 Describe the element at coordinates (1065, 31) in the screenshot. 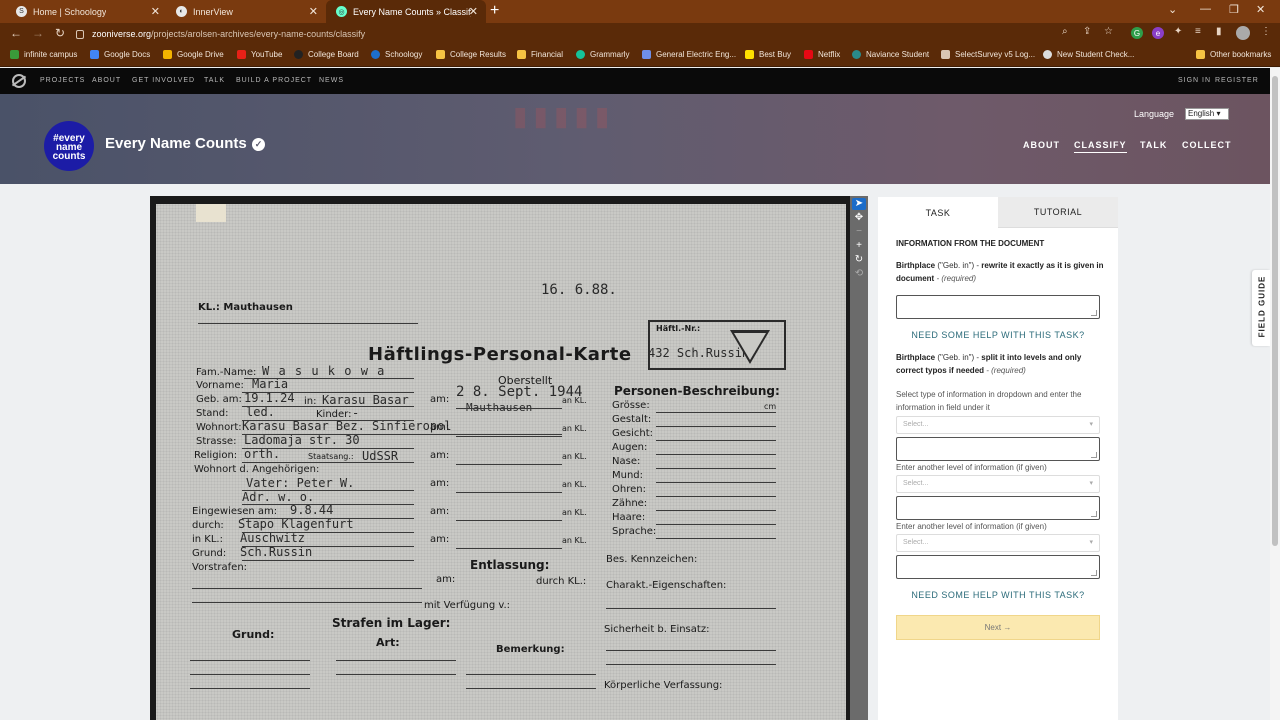

I see `zoom-search-icon: ⌕` at that location.